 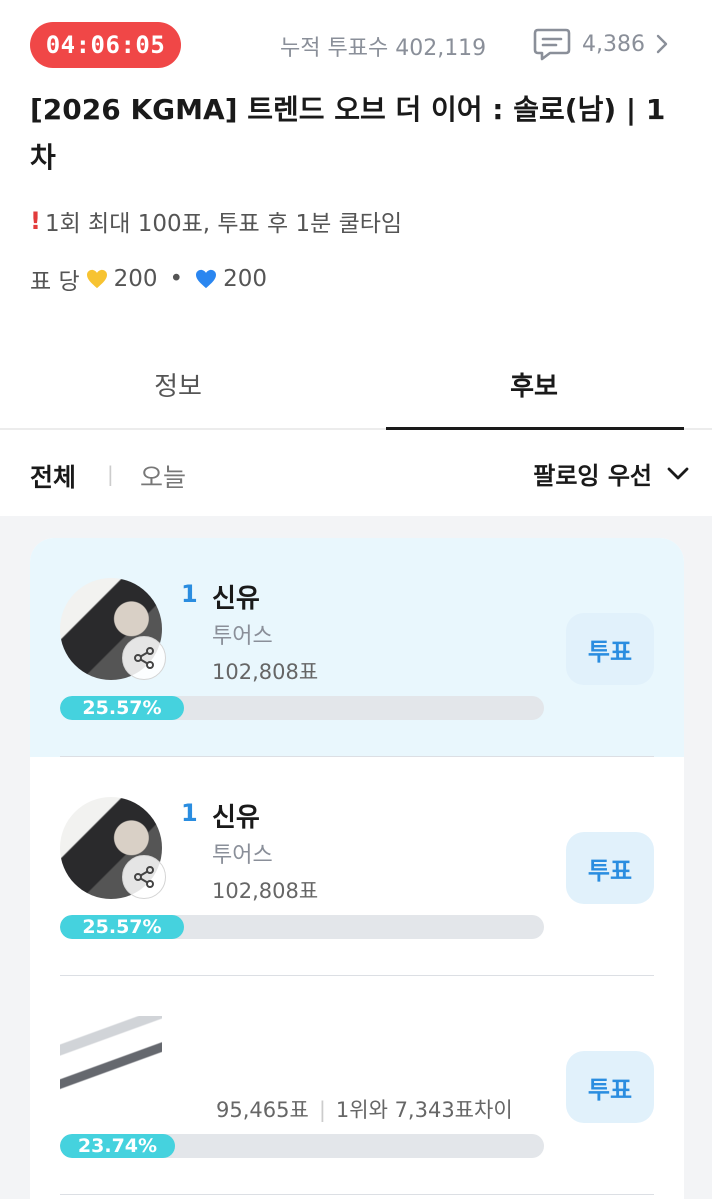 What do you see at coordinates (223, 224) in the screenshot?
I see `notice-text: 1회 최대 100표, 투표 후 1분 쿨타임` at bounding box center [223, 224].